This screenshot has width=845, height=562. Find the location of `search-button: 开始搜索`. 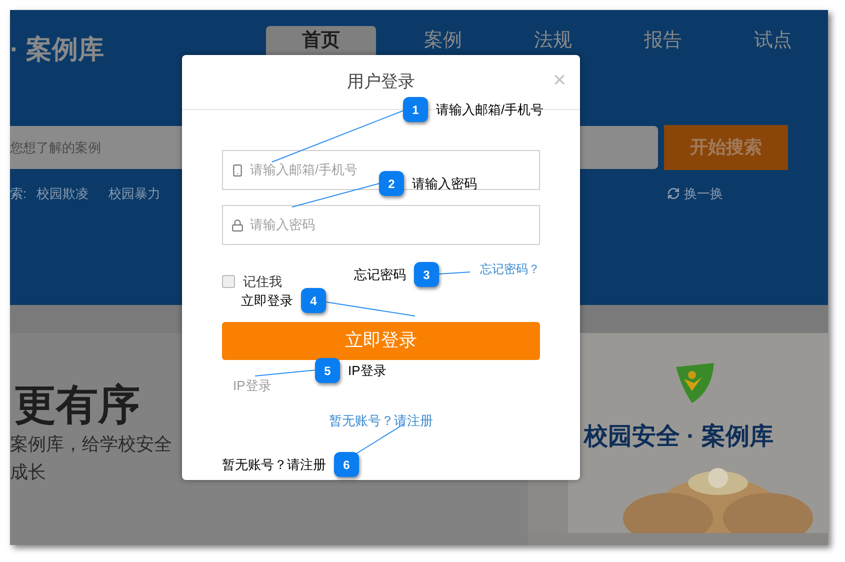

search-button: 开始搜索 is located at coordinates (726, 147).